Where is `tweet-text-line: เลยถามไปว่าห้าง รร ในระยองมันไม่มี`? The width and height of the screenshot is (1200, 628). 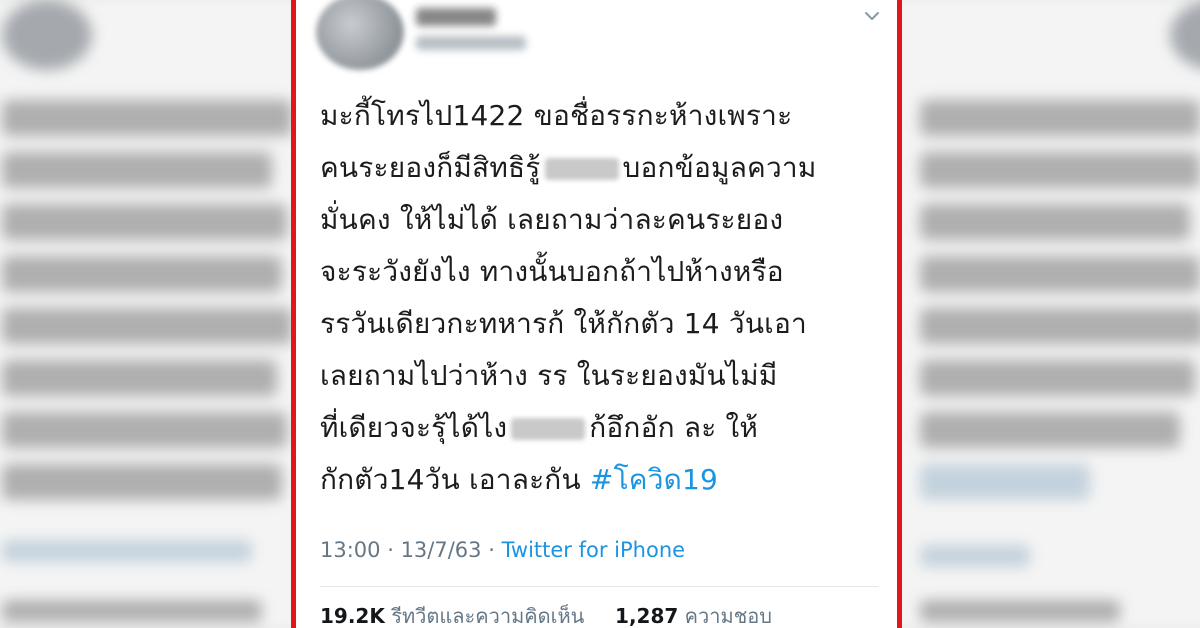 tweet-text-line: เลยถามไปว่าห้าง รร ในระยองมันไม่มี is located at coordinates (602, 376).